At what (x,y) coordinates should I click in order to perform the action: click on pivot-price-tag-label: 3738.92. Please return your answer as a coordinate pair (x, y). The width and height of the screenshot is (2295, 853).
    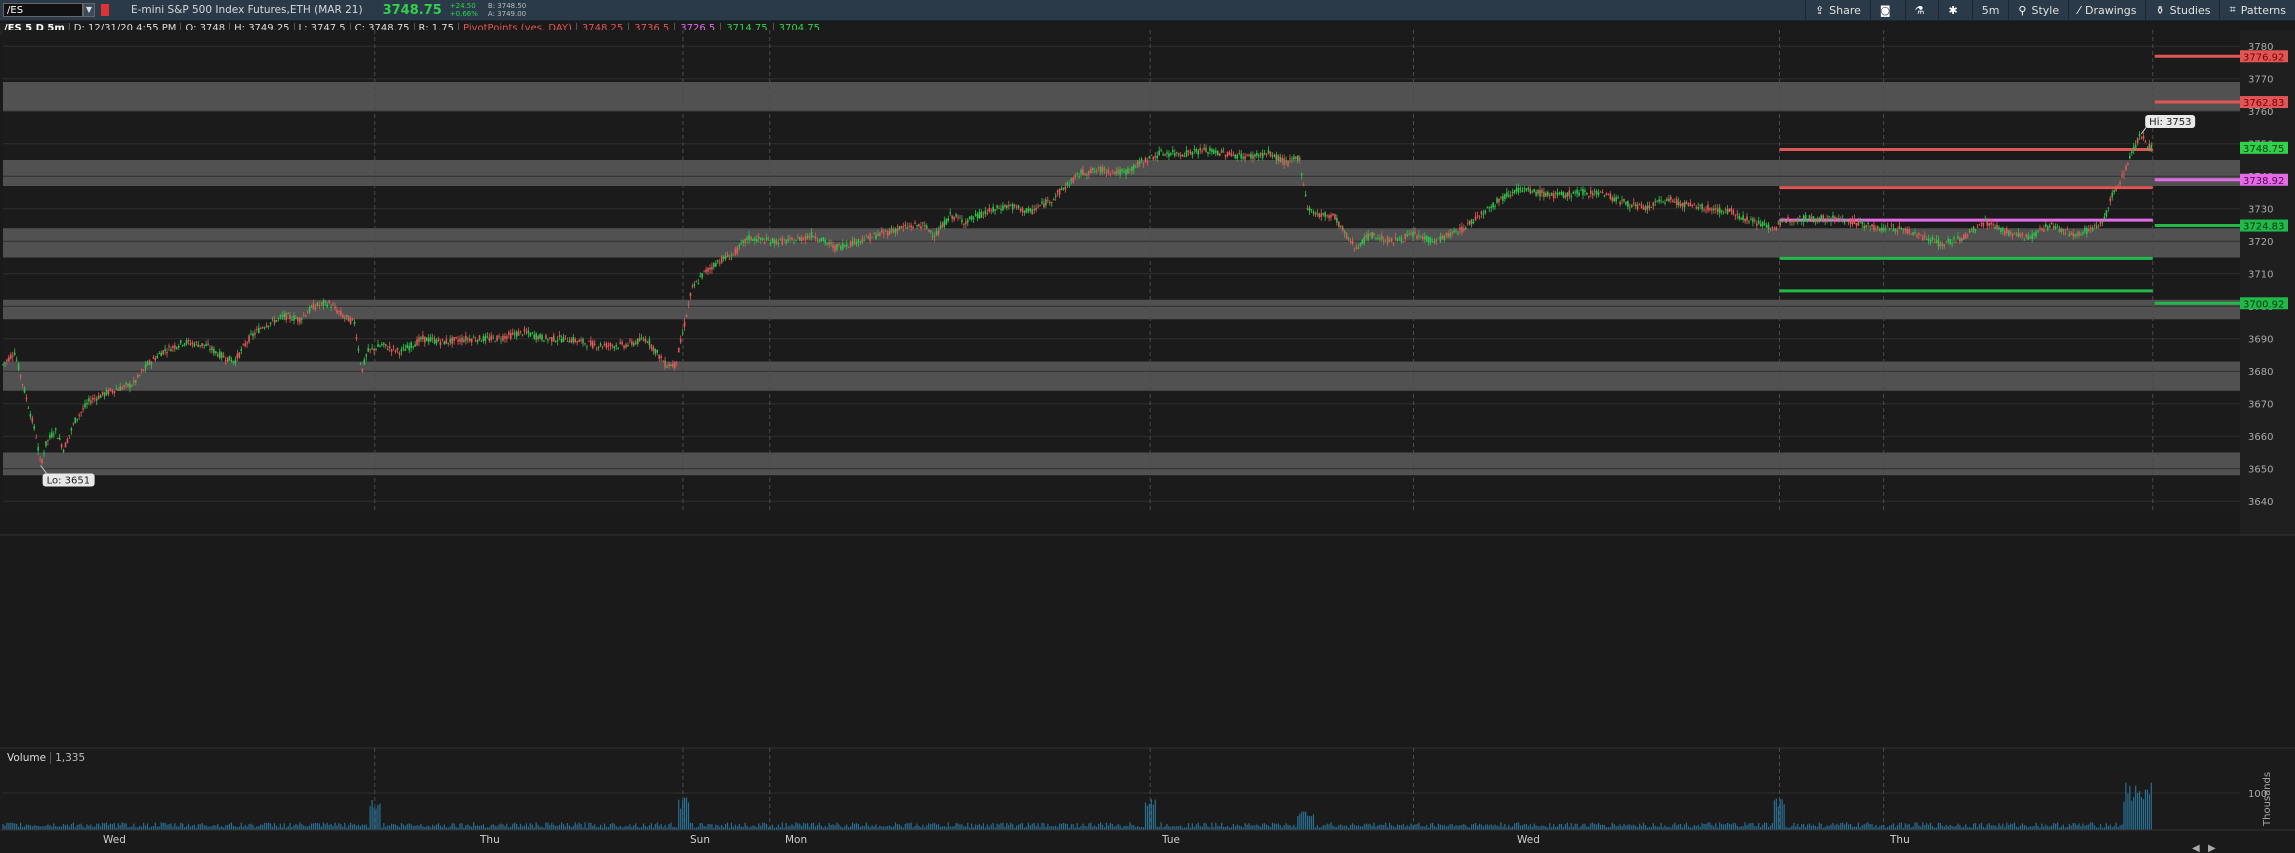
    Looking at the image, I should click on (2263, 181).